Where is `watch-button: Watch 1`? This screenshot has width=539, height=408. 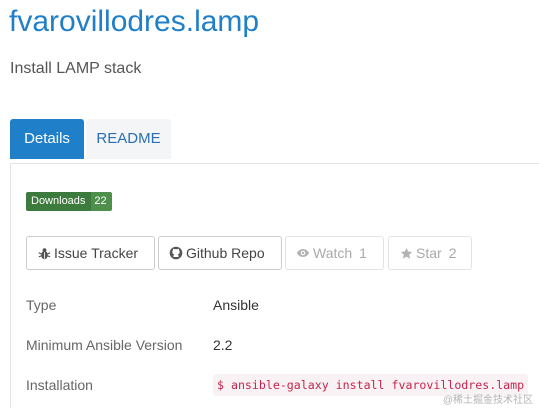 watch-button: Watch 1 is located at coordinates (334, 253).